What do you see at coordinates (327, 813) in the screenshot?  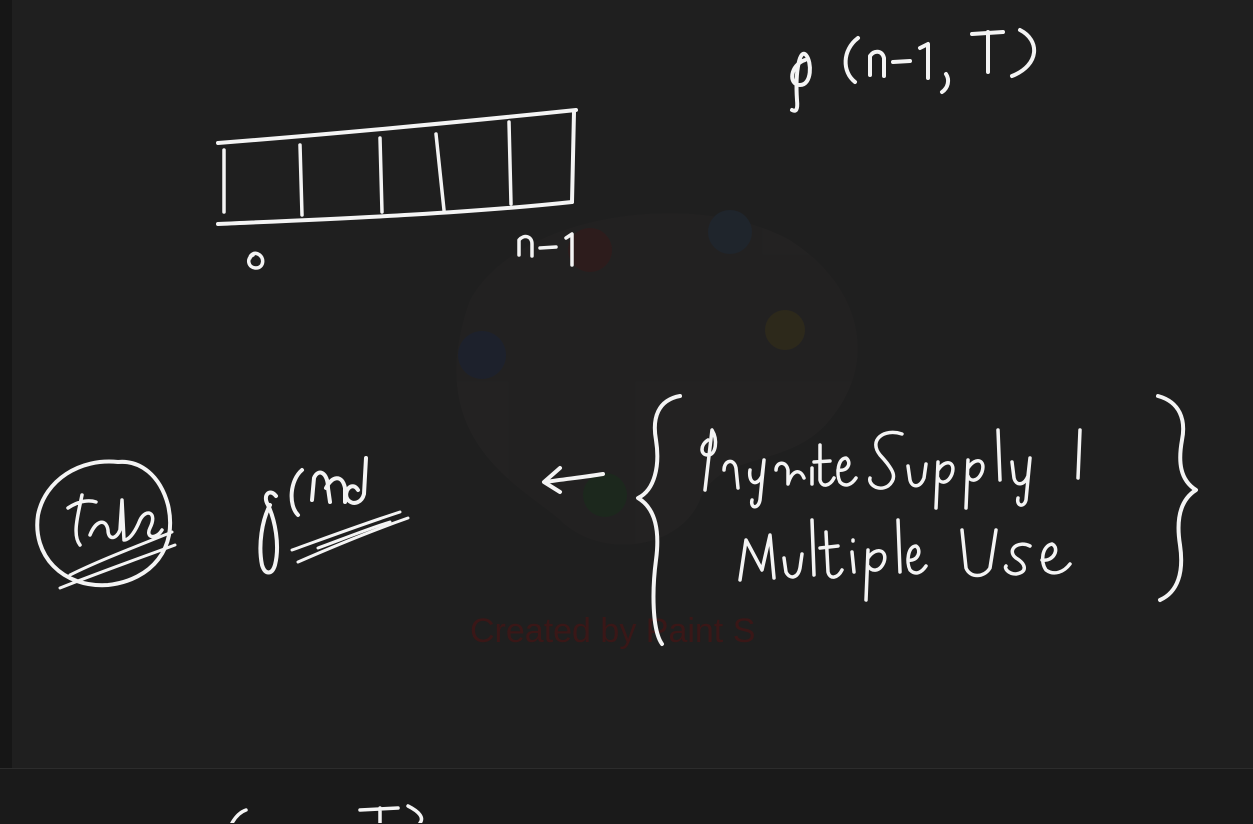 I see `lower-strip-fragment` at bounding box center [327, 813].